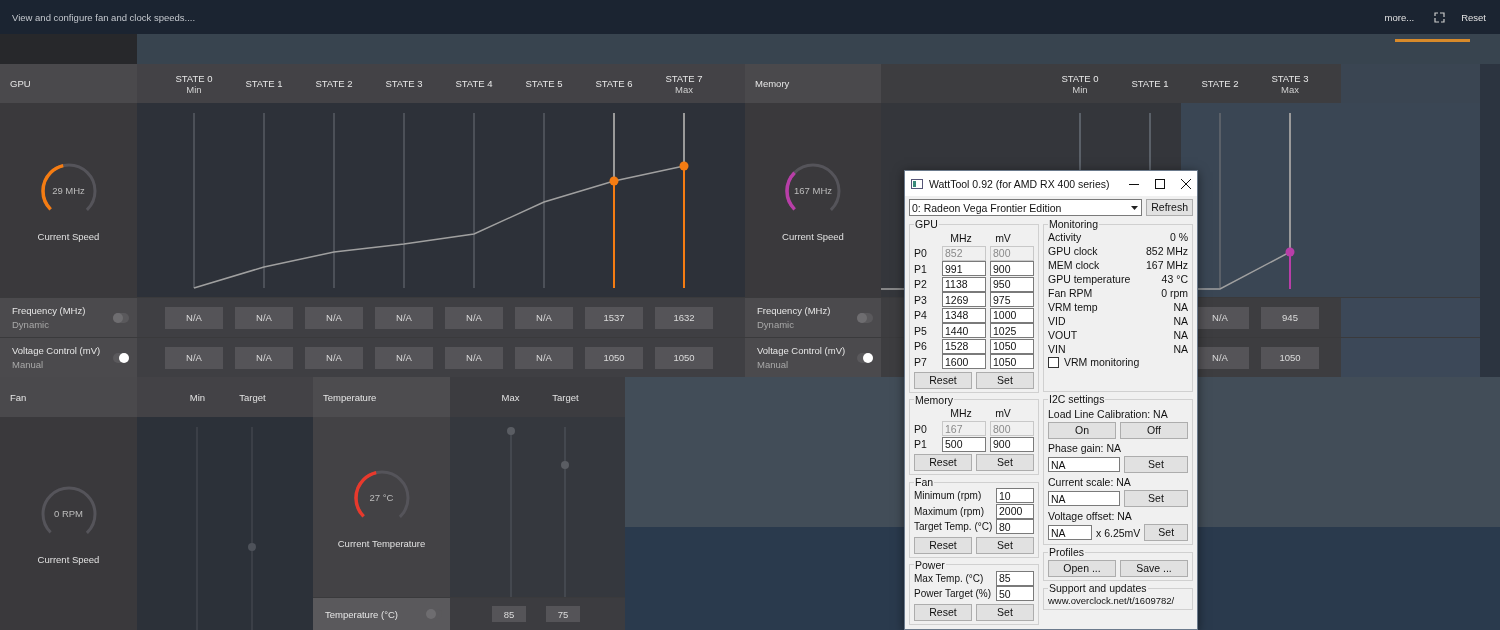 The image size is (1500, 630). What do you see at coordinates (921, 428) in the screenshot?
I see `pstate-label: P0` at bounding box center [921, 428].